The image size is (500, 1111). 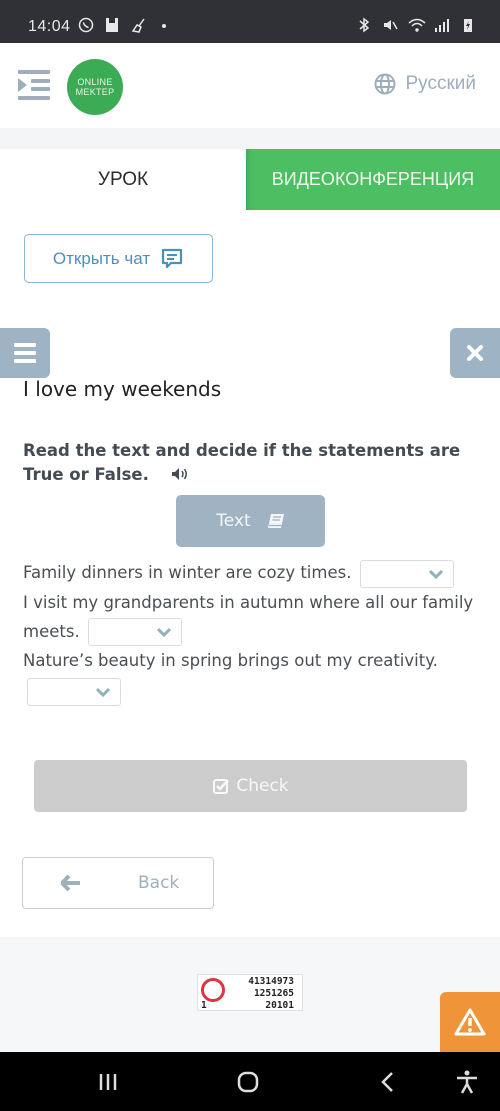 What do you see at coordinates (468, 25) in the screenshot?
I see `battery-charging-icon` at bounding box center [468, 25].